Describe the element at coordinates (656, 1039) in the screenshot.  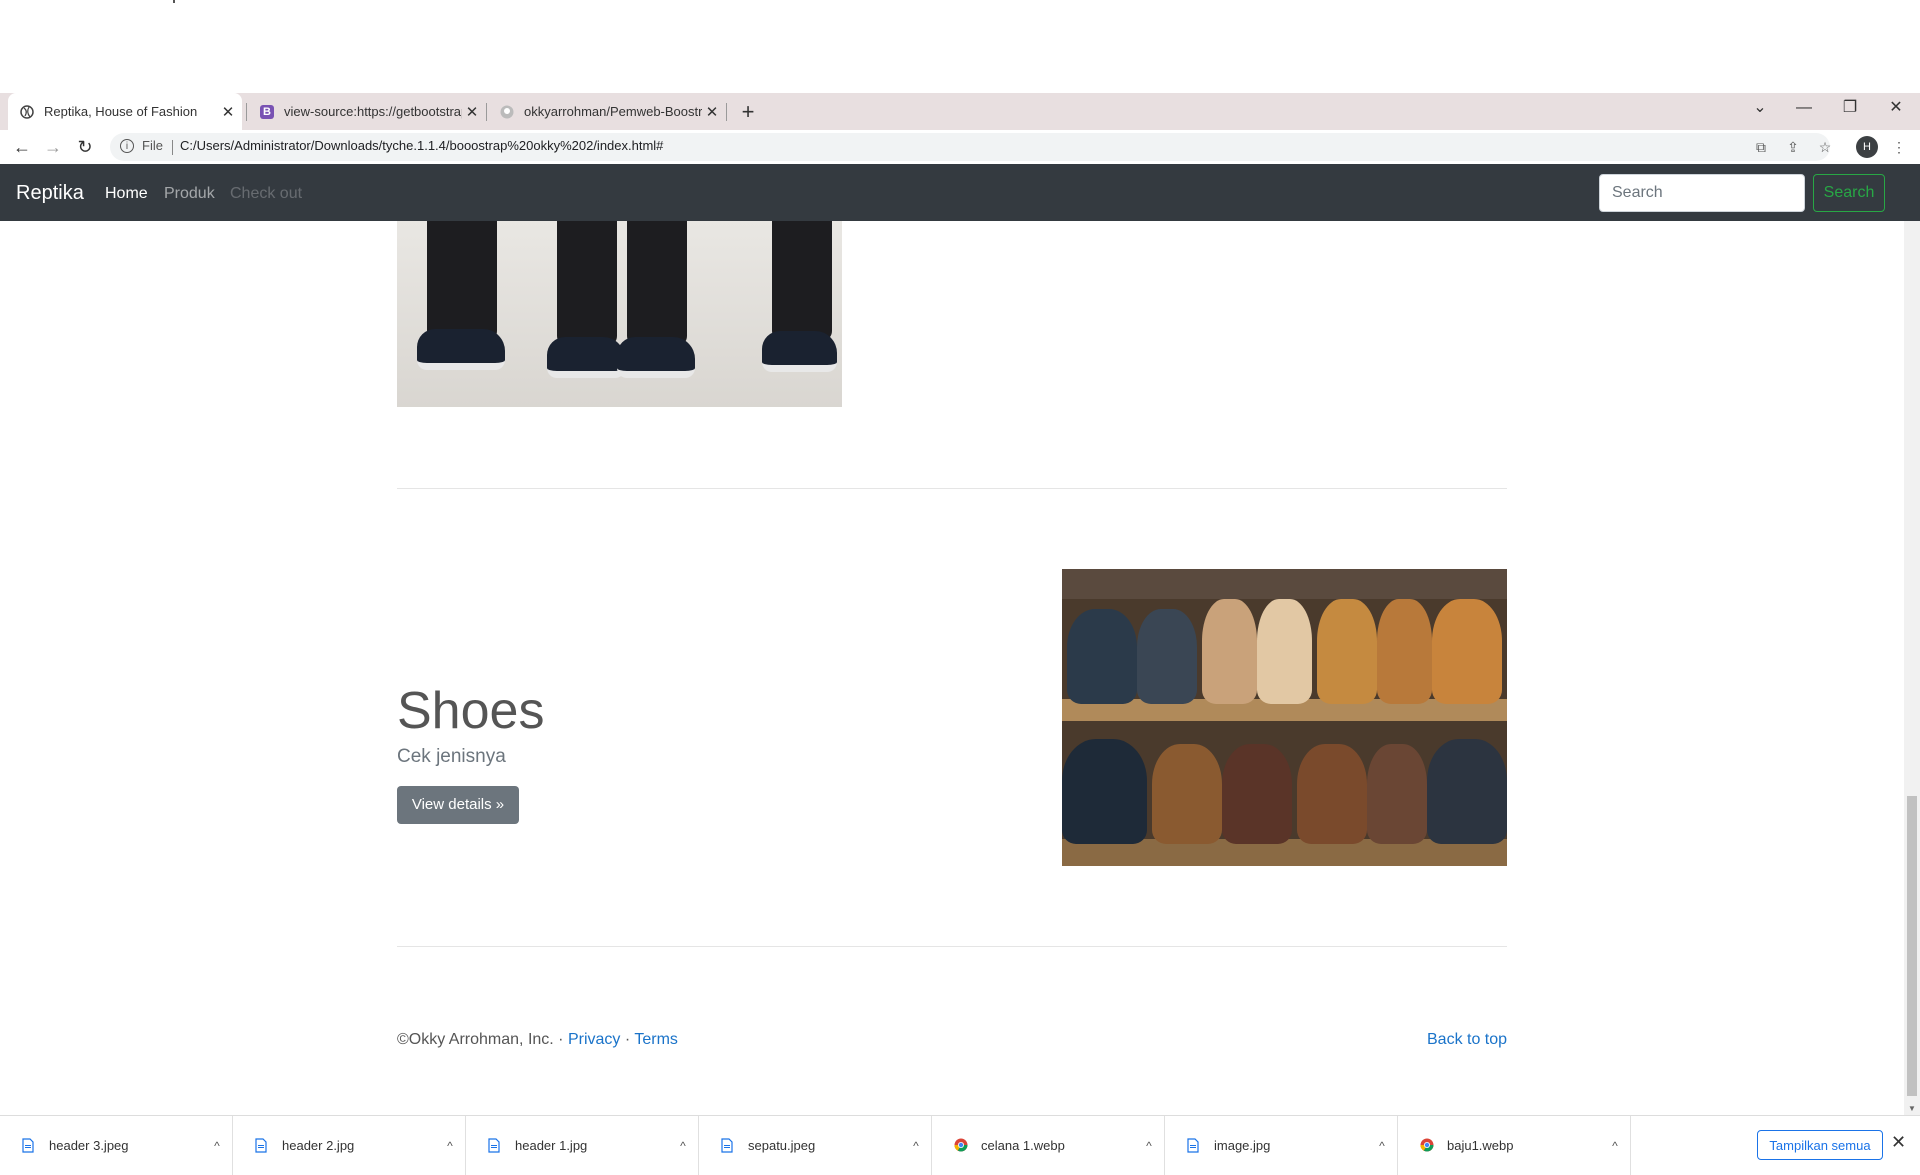
I see `terms-link: Terms` at that location.